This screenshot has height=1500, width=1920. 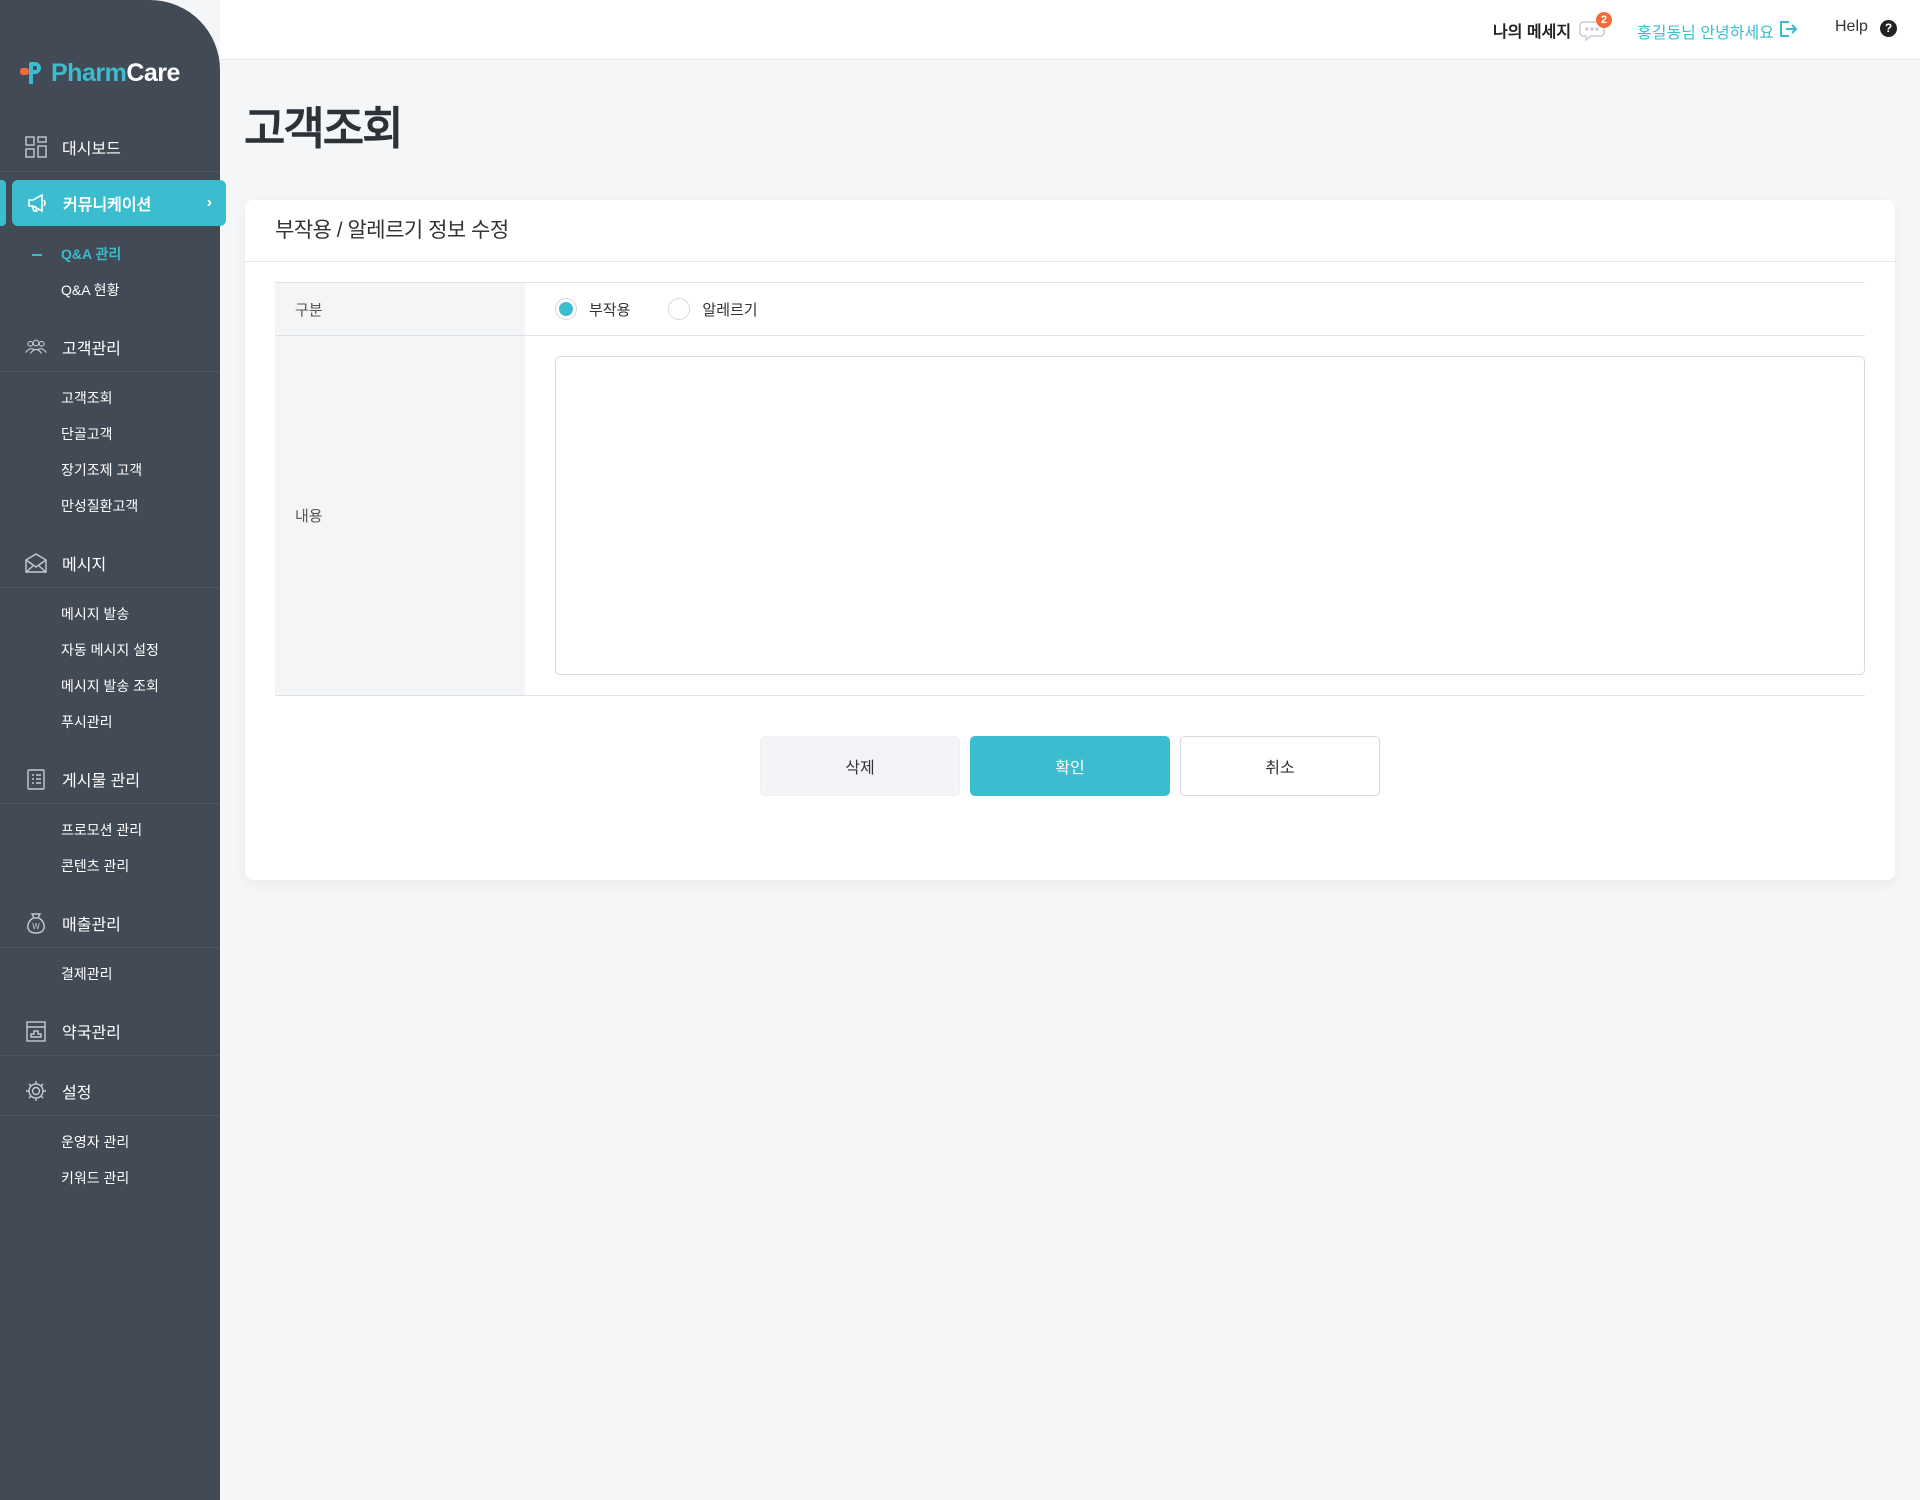 What do you see at coordinates (36, 347) in the screenshot?
I see `users-icon` at bounding box center [36, 347].